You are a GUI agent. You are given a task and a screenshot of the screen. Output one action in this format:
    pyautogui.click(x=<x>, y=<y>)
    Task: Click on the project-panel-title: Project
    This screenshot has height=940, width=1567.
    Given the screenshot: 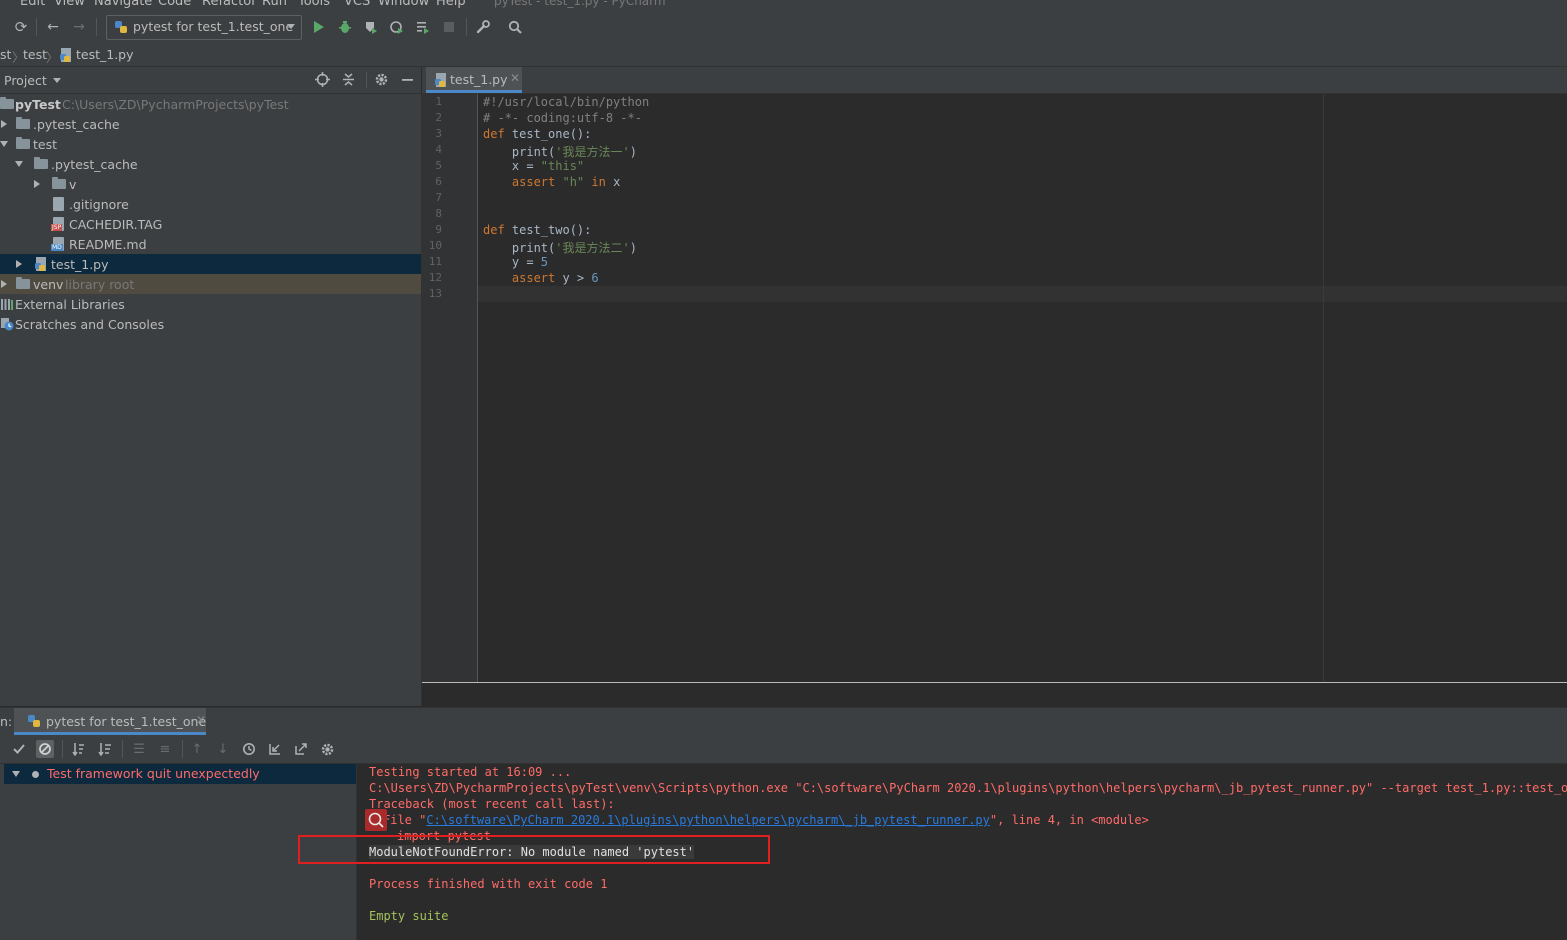 What is the action you would take?
    pyautogui.click(x=25, y=80)
    